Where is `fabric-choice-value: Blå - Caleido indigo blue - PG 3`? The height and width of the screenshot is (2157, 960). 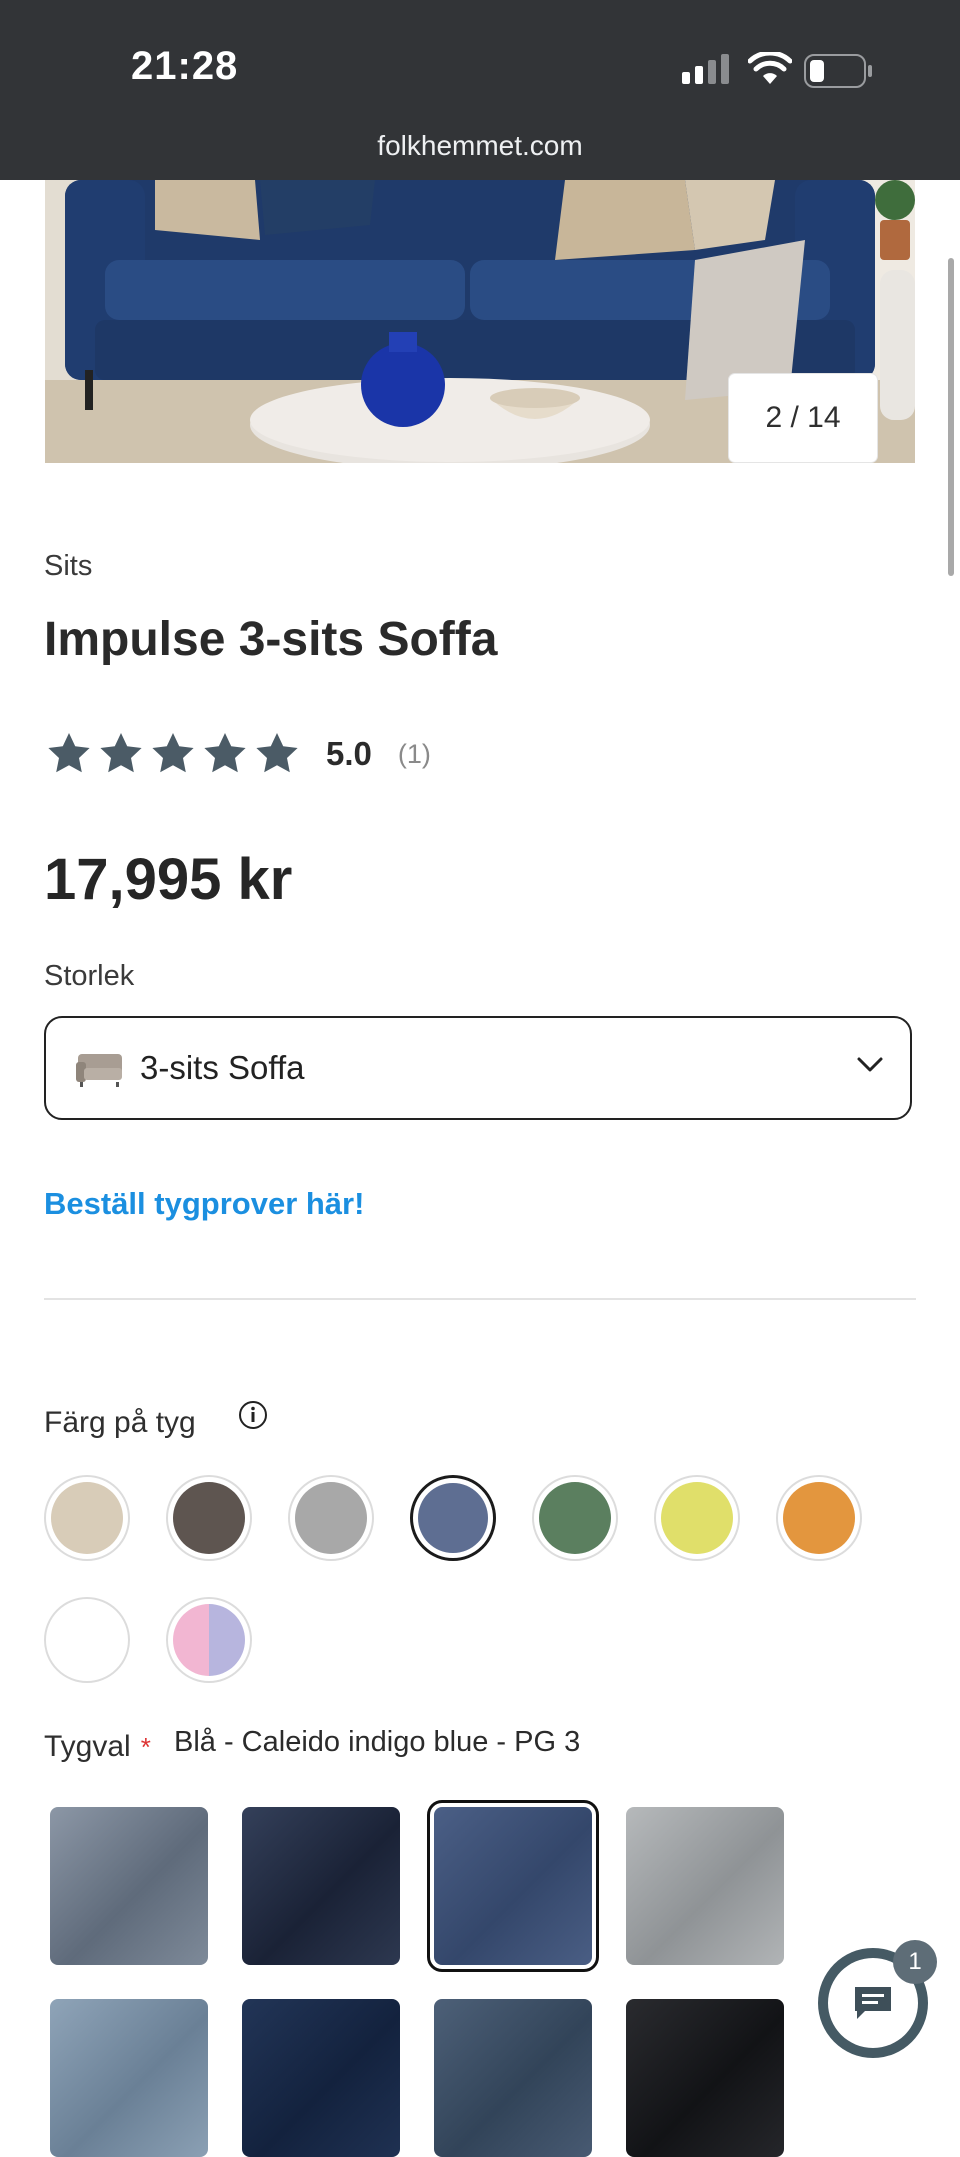
fabric-choice-value: Blå - Caleido indigo blue - PG 3 is located at coordinates (377, 1742).